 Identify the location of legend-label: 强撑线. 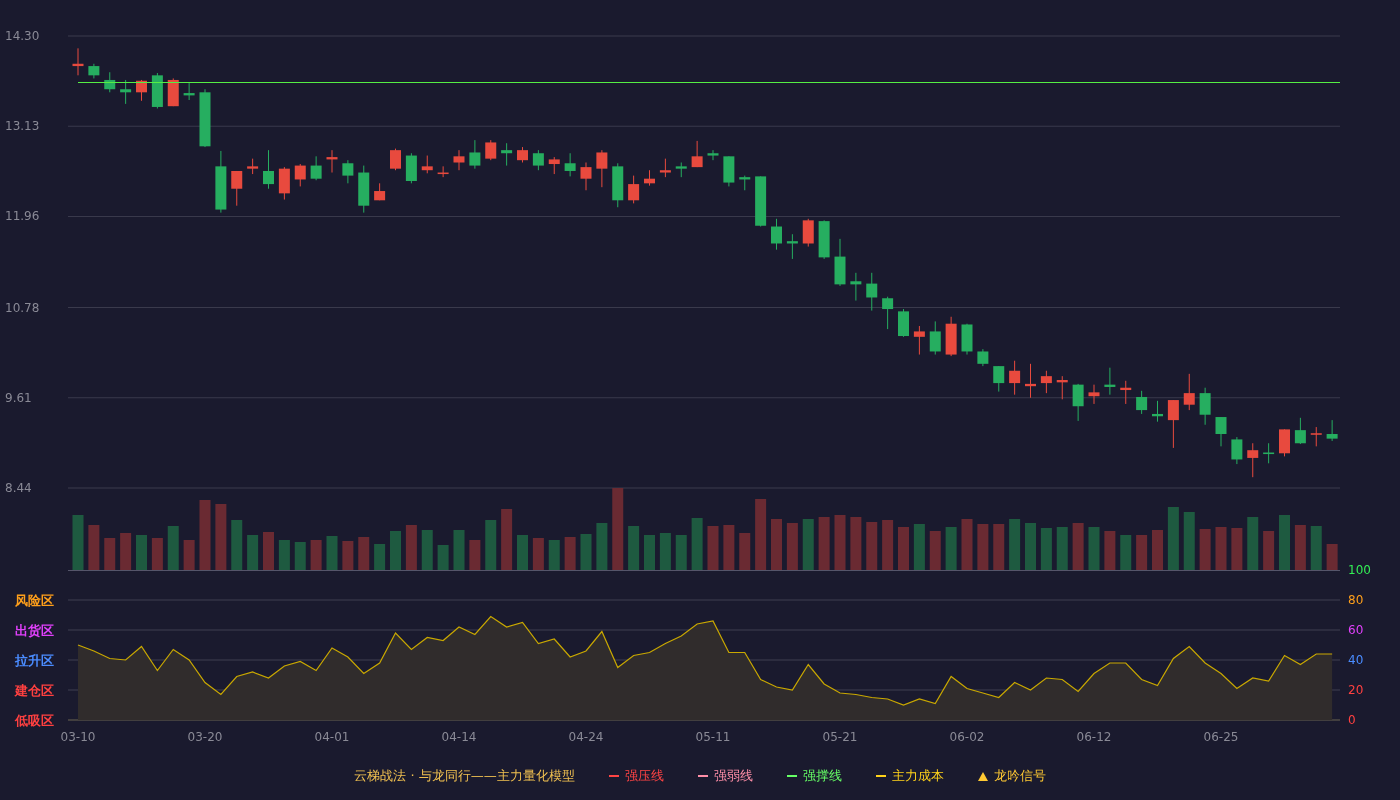
(822, 776).